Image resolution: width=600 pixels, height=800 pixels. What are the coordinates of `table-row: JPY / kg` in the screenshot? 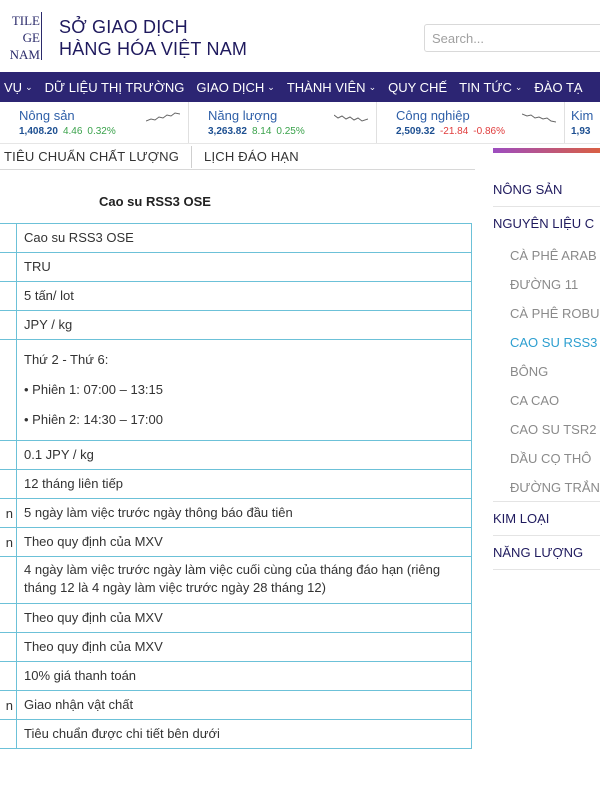 It's located at (236, 325).